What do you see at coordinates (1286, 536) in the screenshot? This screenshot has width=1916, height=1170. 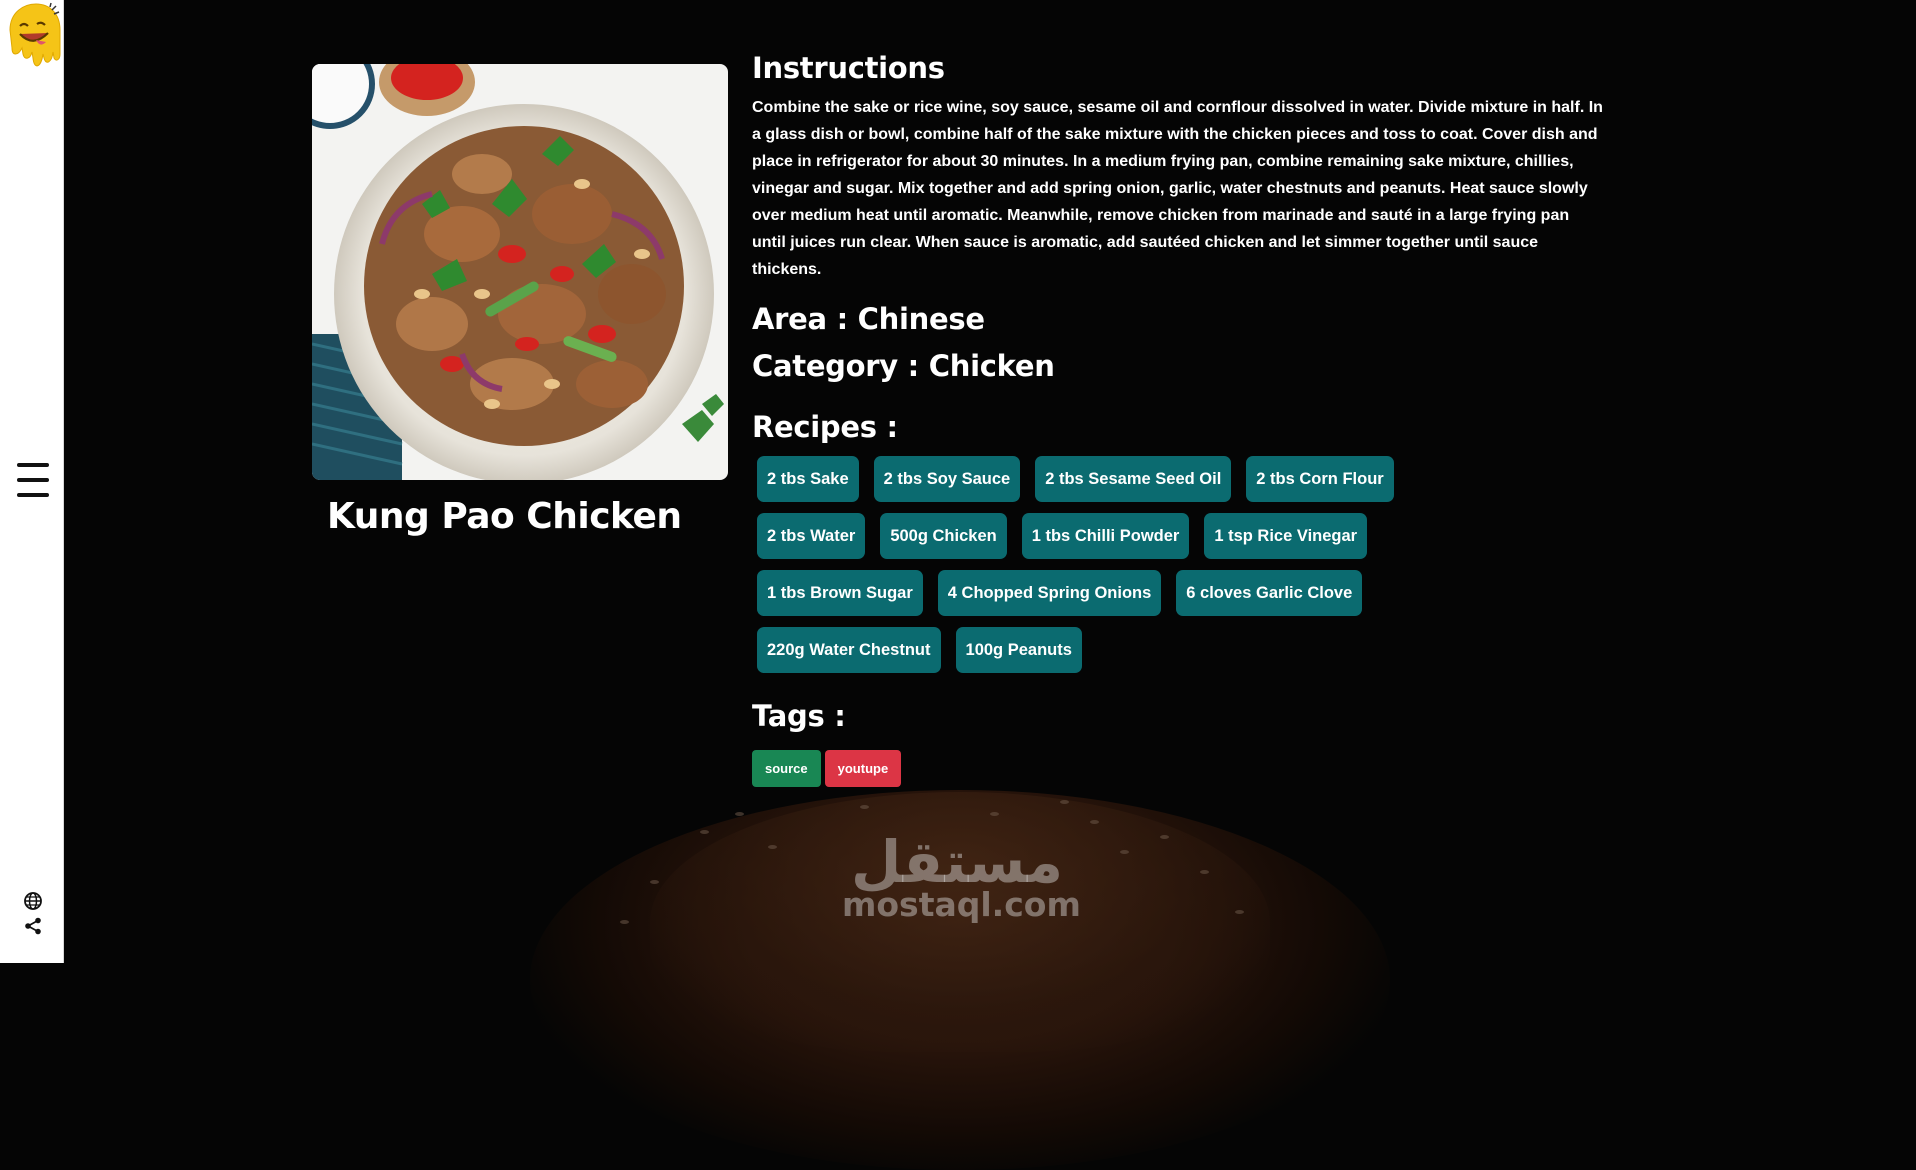 I see `recipe-badge: 1 tsp Rice Vinegar` at bounding box center [1286, 536].